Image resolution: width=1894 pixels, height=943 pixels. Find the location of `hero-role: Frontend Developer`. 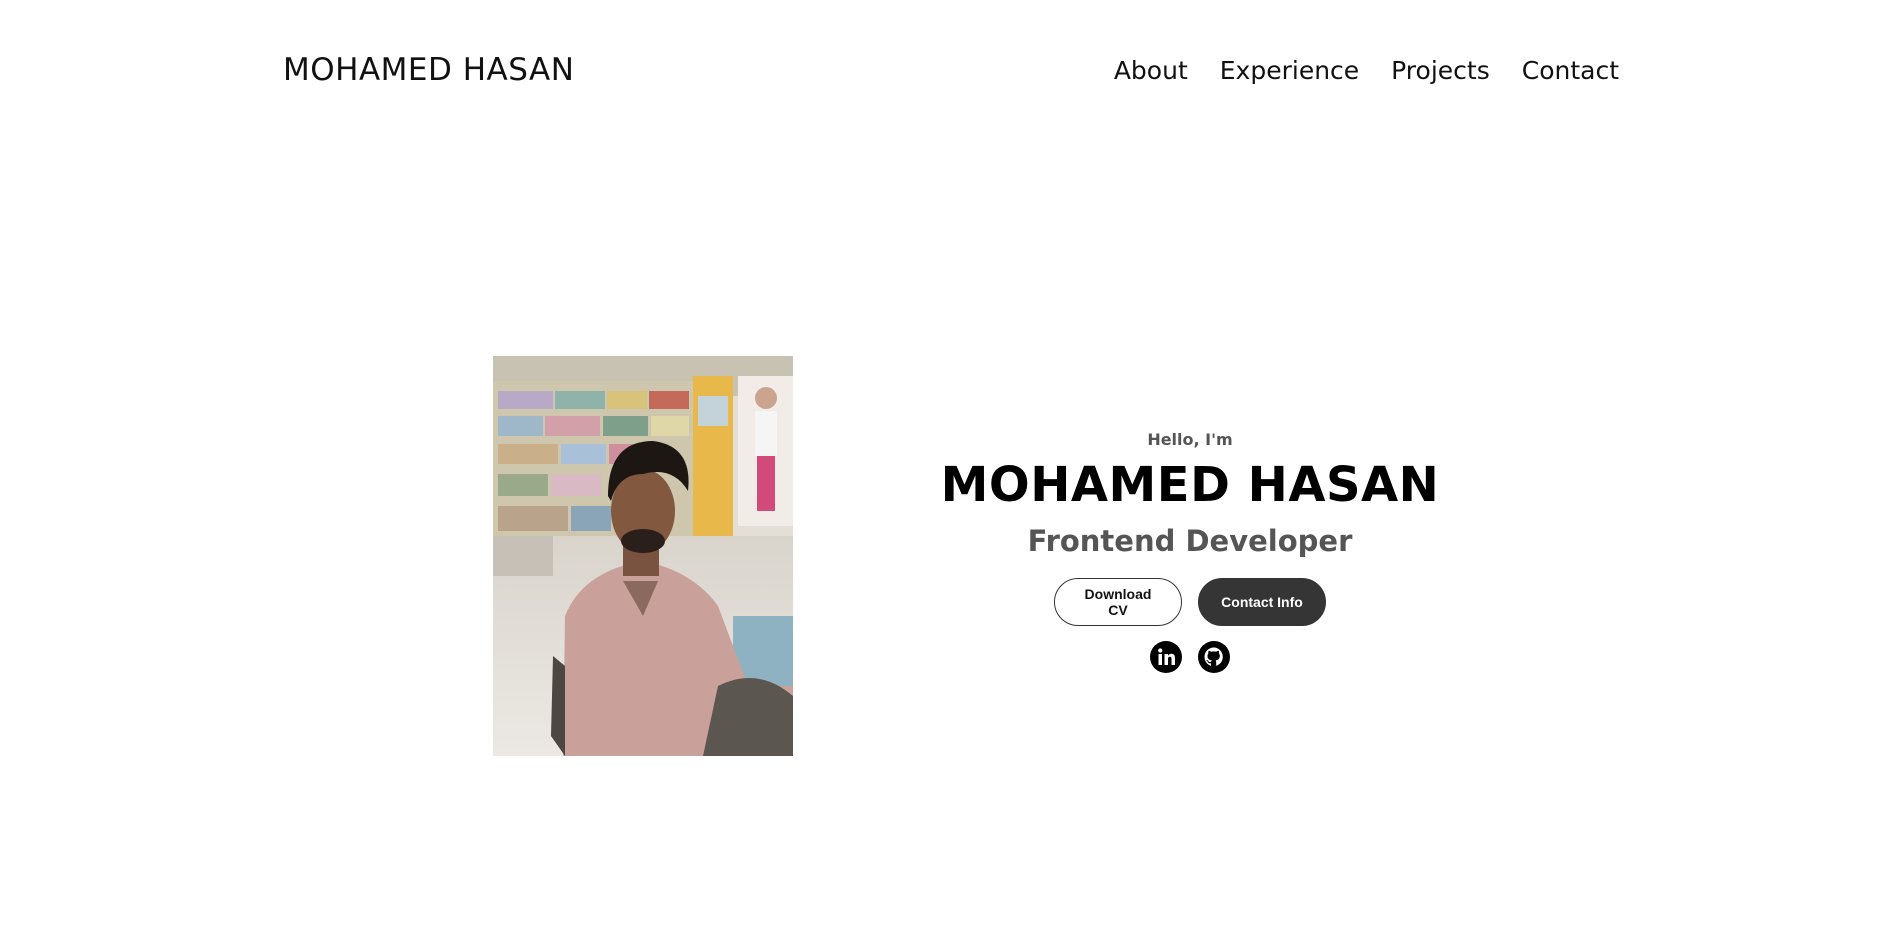

hero-role: Frontend Developer is located at coordinates (1190, 540).